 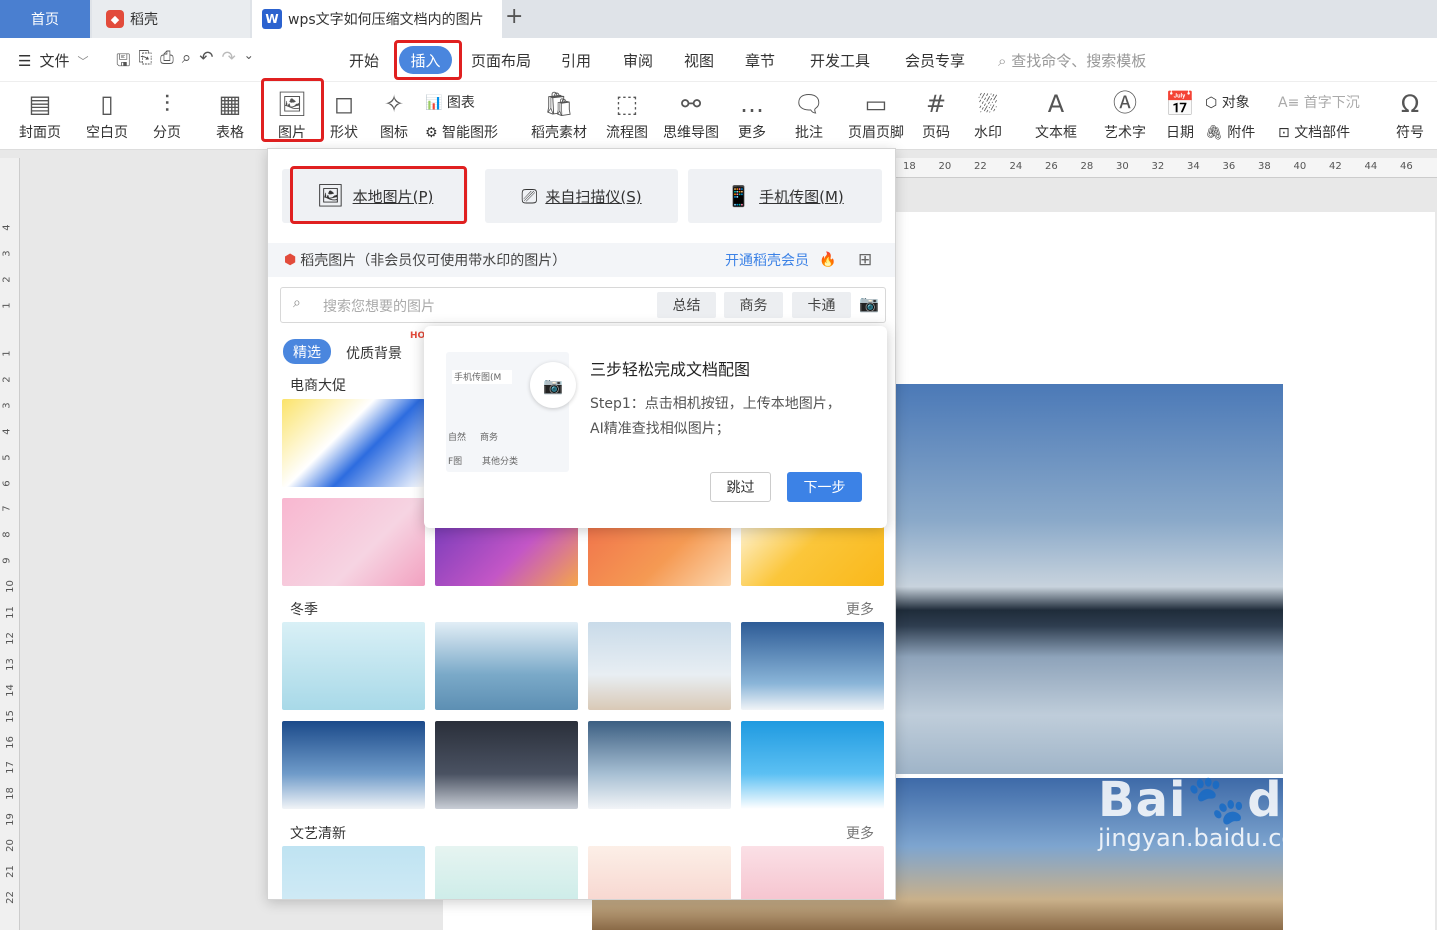 I want to click on tab-document: W wps文字如何压缩文档内的图片, so click(x=377, y=19).